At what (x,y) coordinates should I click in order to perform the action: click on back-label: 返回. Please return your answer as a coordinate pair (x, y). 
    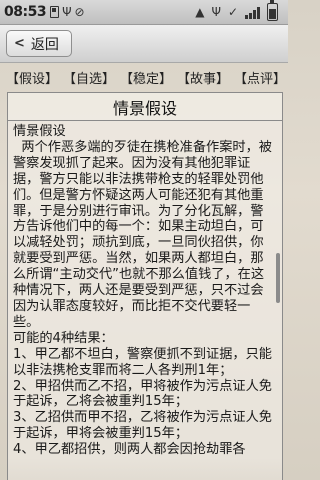
    Looking at the image, I should click on (44, 44).